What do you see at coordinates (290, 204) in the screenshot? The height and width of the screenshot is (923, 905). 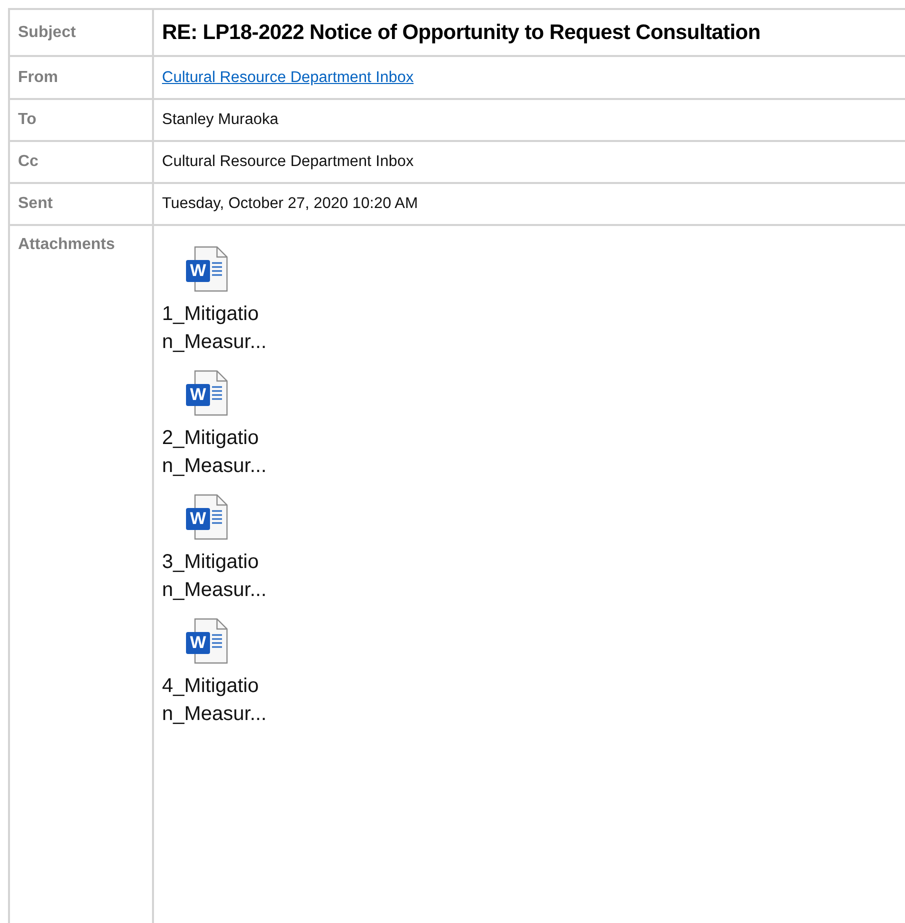 I see `field-value: Tuesday, October 27, 2020 10:20 AM` at bounding box center [290, 204].